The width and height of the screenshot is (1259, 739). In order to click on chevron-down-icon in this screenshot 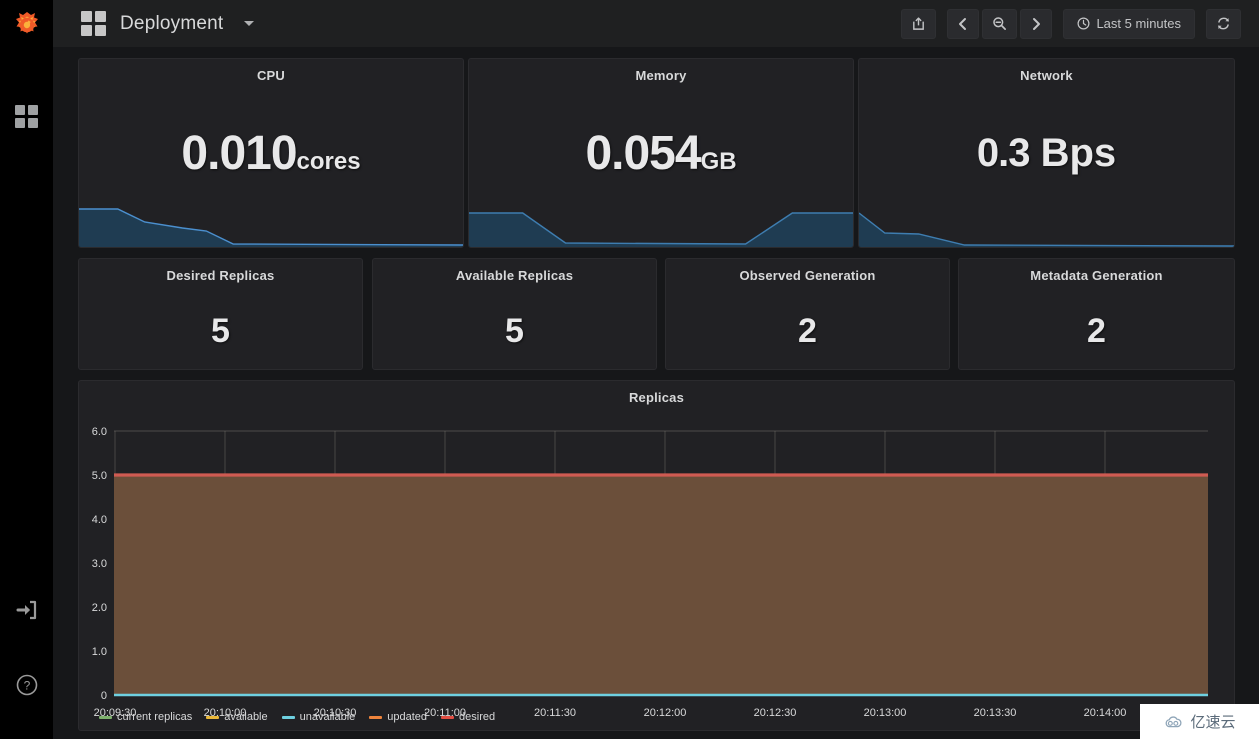, I will do `click(249, 23)`.